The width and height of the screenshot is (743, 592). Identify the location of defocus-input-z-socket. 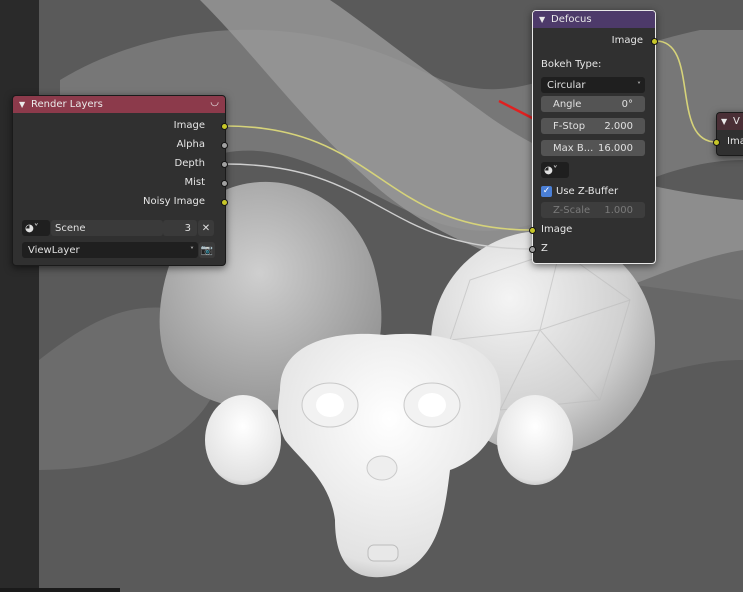
(532, 249).